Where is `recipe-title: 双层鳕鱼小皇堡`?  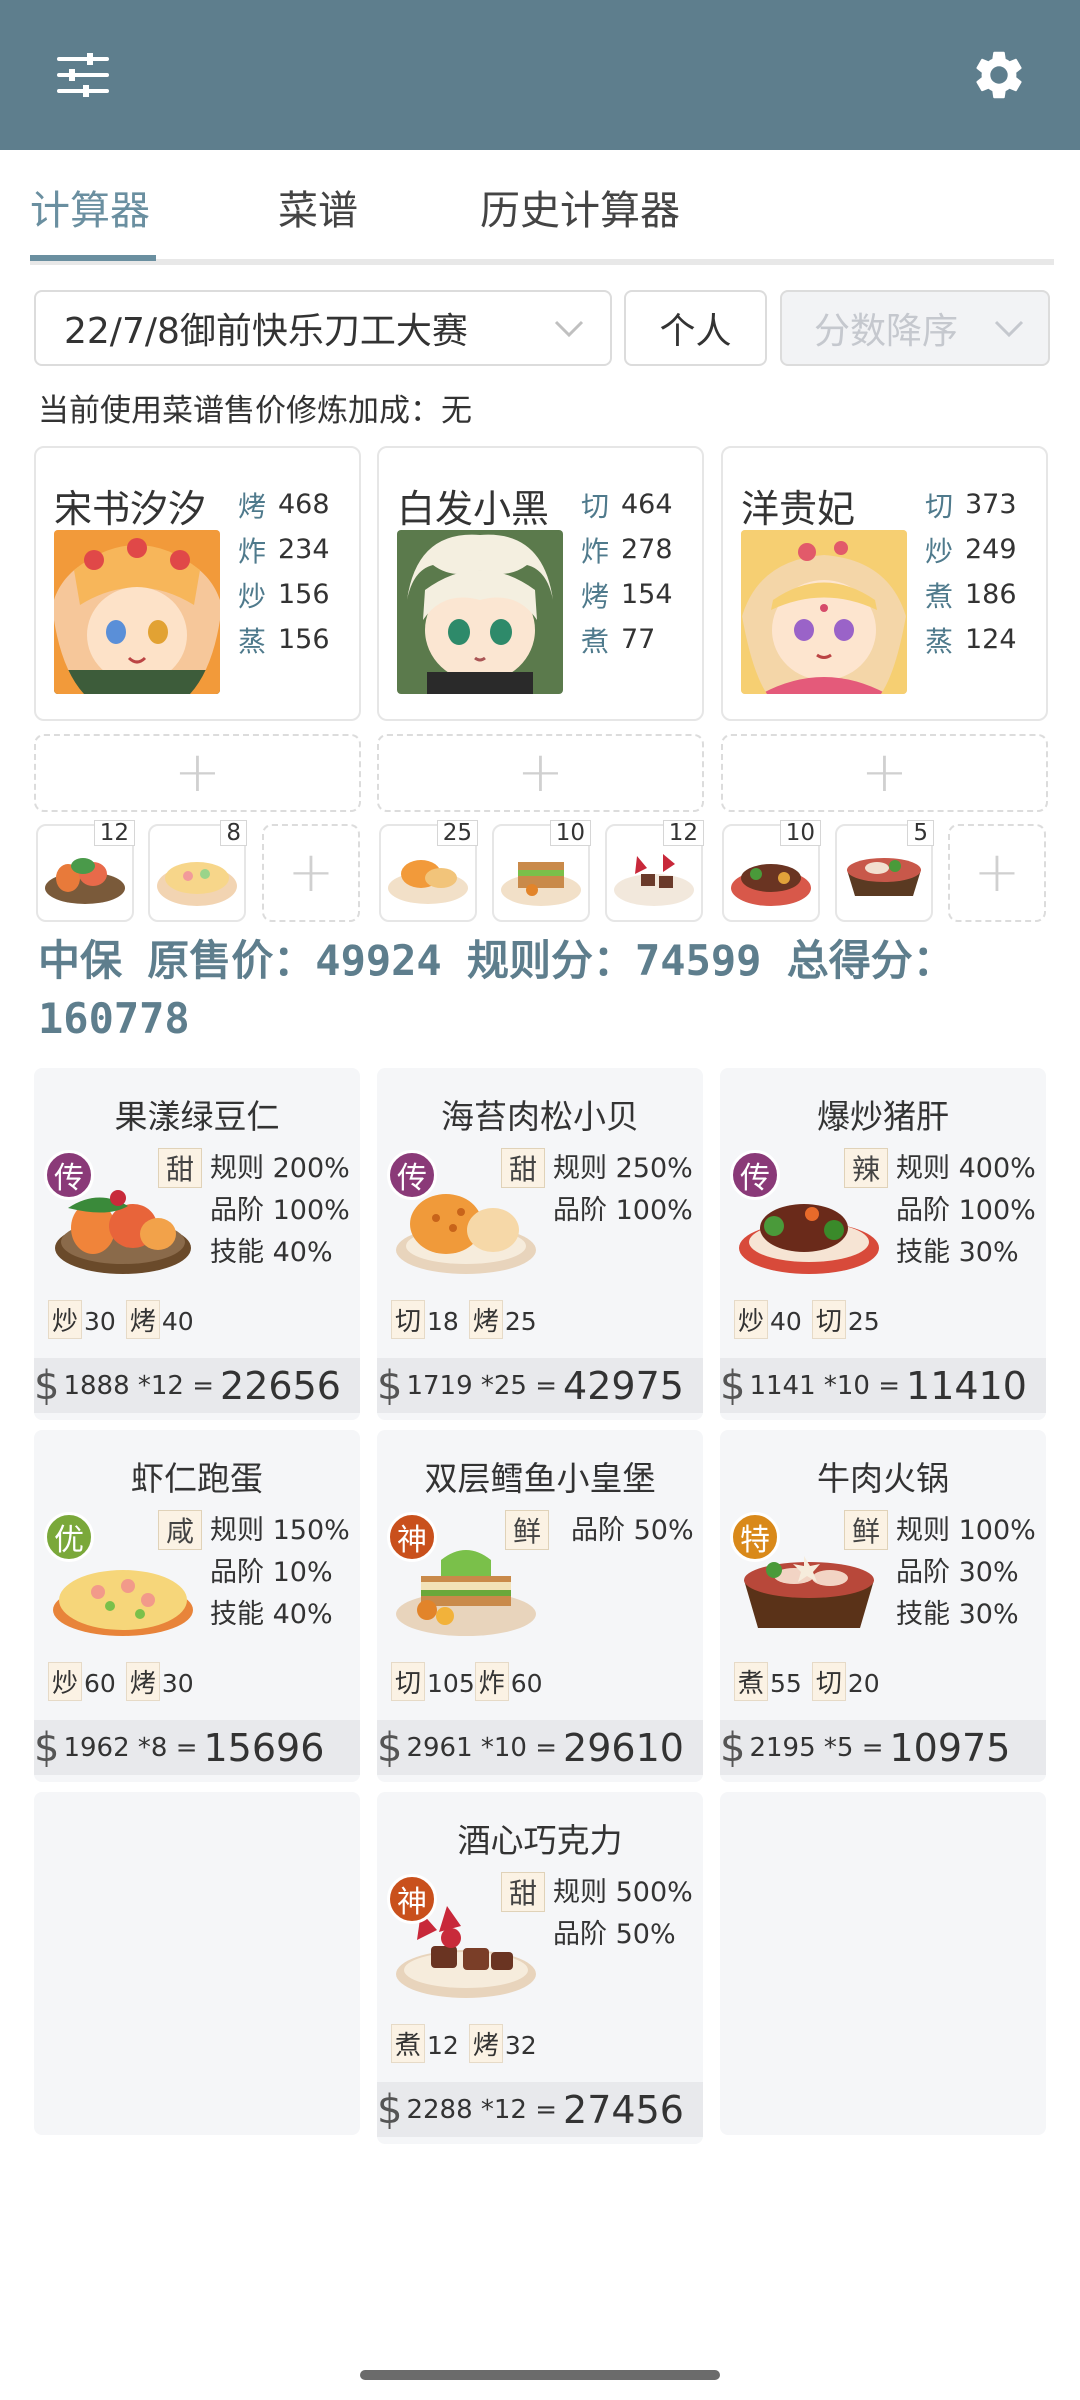
recipe-title: 双层鳕鱼小皇堡 is located at coordinates (540, 1478).